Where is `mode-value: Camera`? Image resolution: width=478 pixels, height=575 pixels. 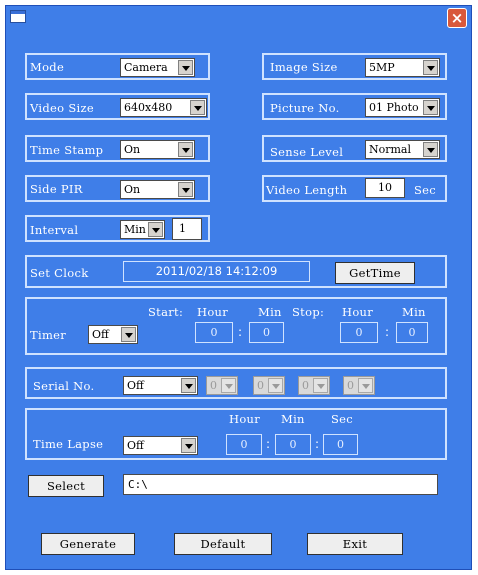 mode-value: Camera is located at coordinates (146, 67).